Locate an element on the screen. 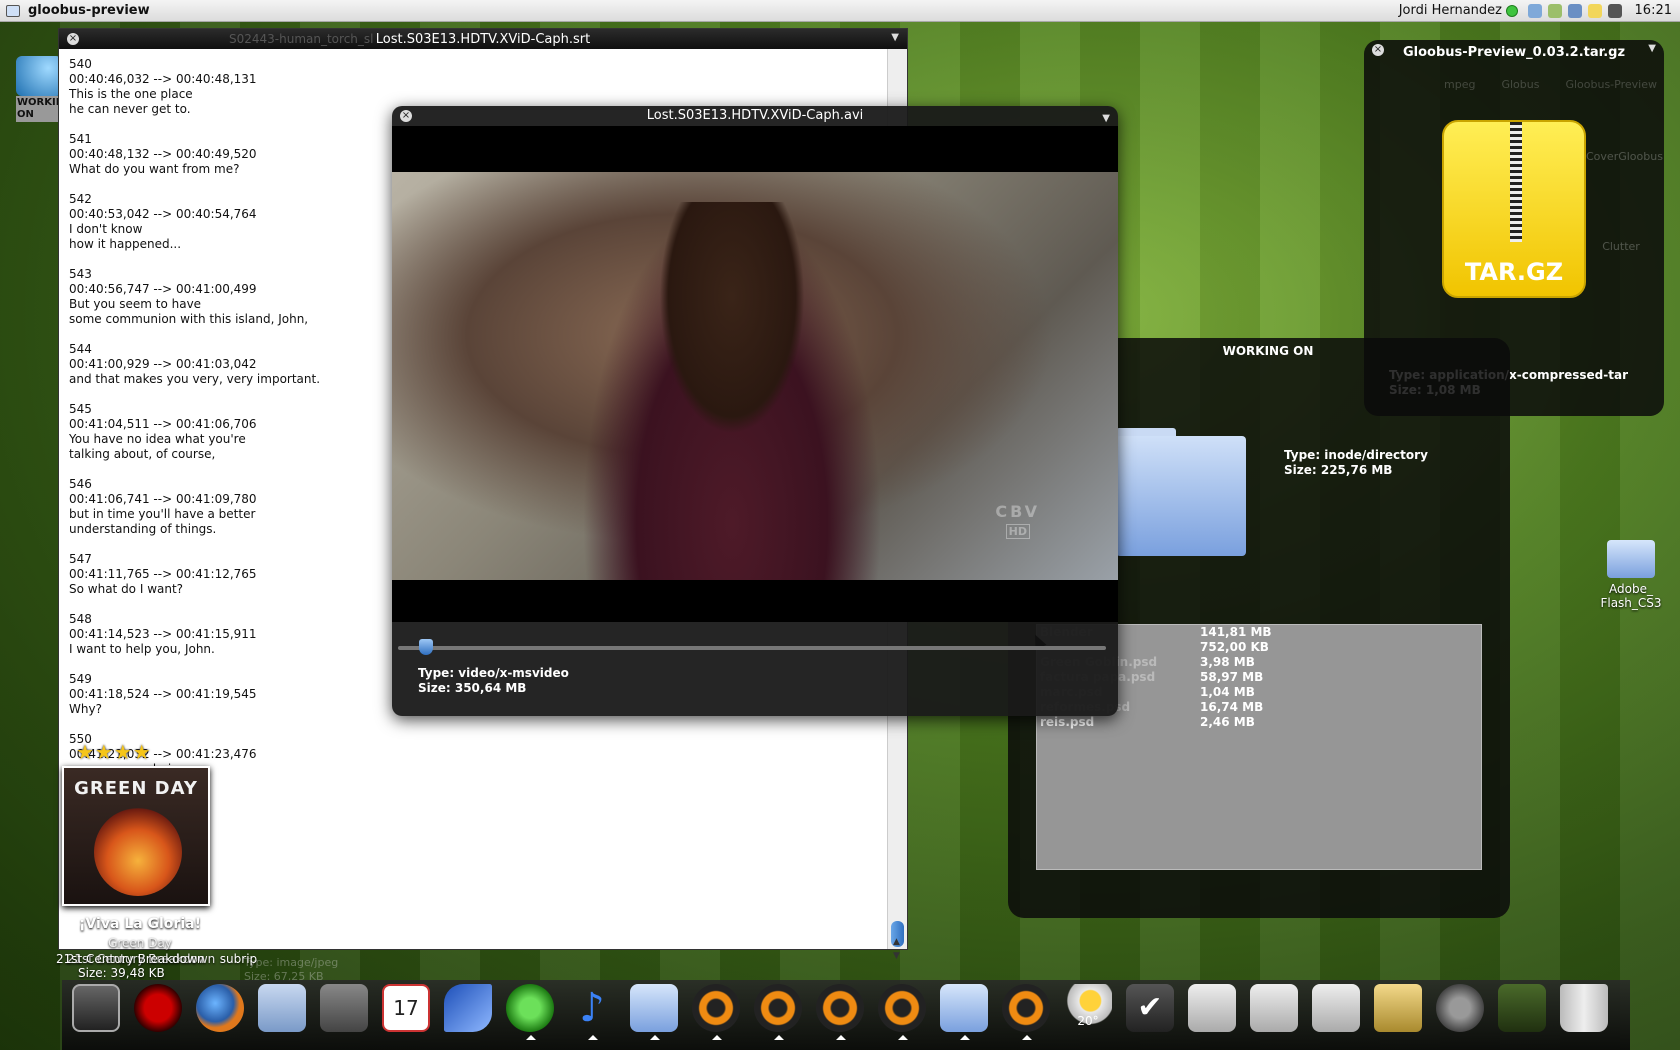  video-type: Type: video/x-msvideo is located at coordinates (493, 673).